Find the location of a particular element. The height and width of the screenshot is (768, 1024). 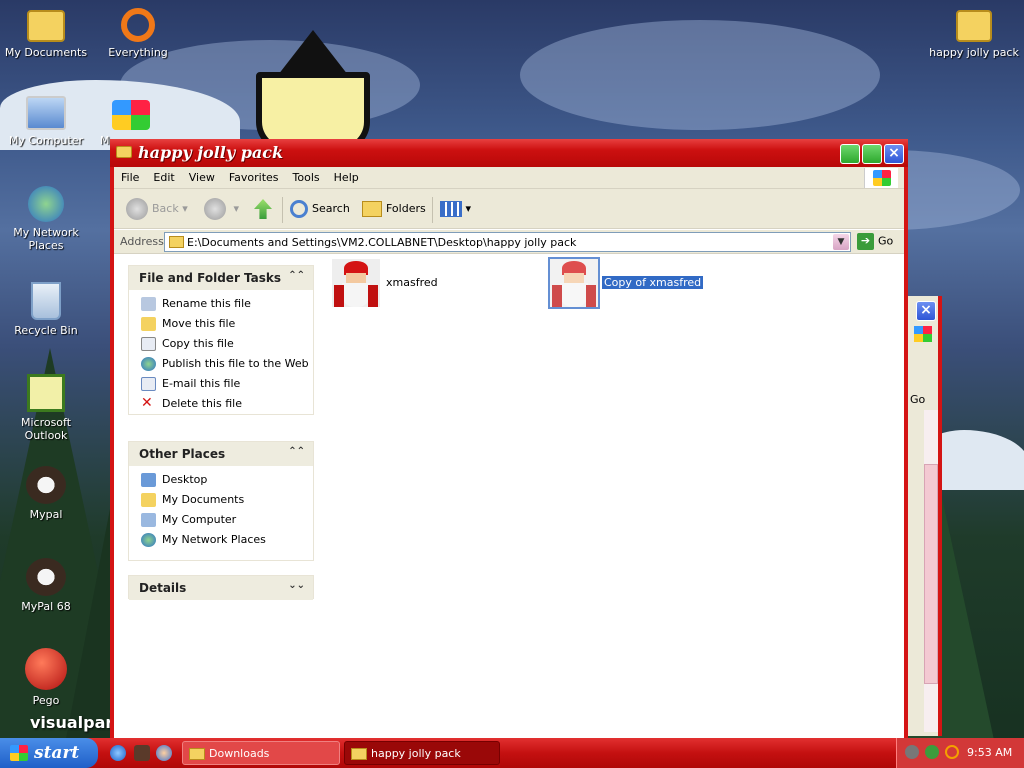

menu-file: File is located at coordinates (130, 177).